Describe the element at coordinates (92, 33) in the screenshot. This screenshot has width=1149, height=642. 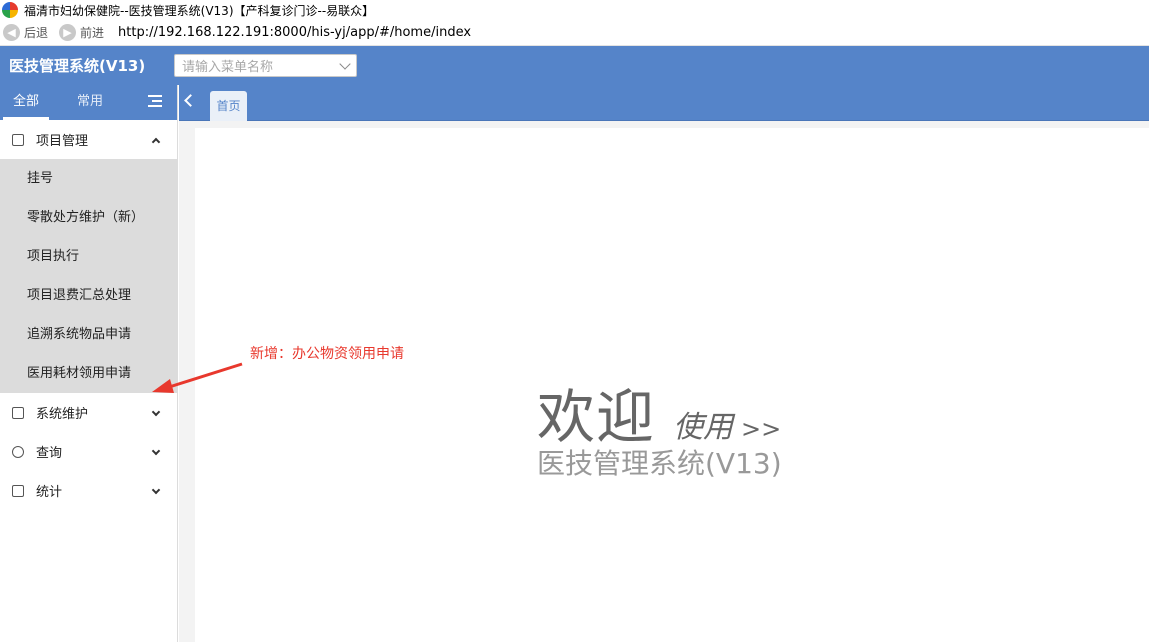
I see `forward-label: 前进` at that location.